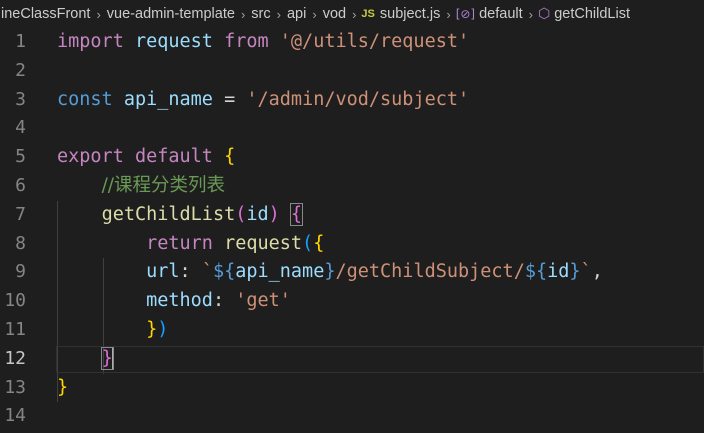  What do you see at coordinates (15, 329) in the screenshot?
I see `line-number: 11` at bounding box center [15, 329].